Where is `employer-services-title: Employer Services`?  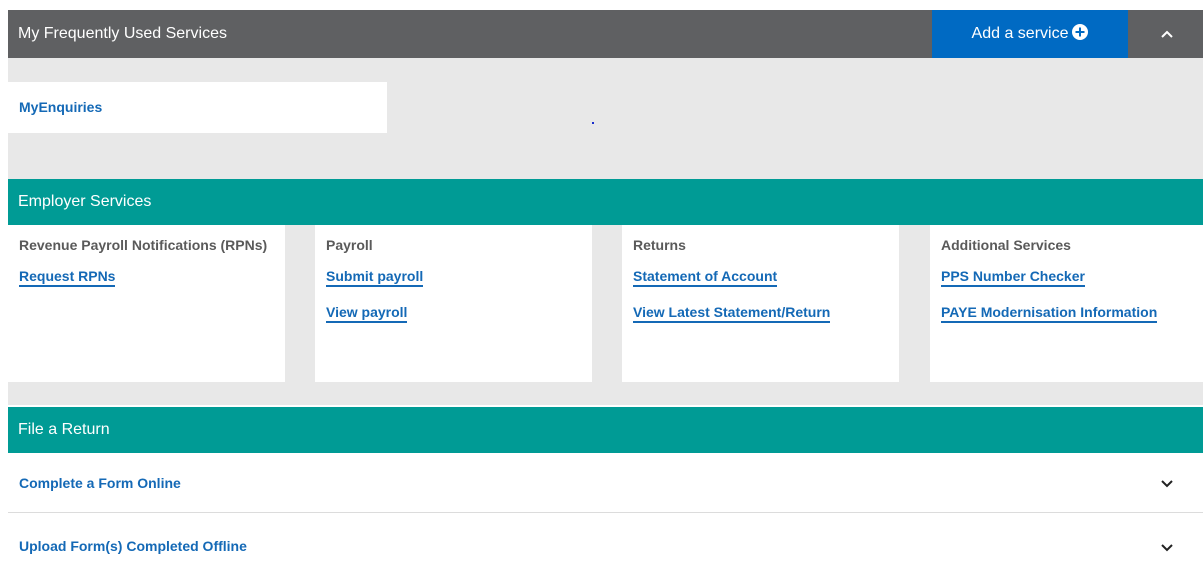
employer-services-title: Employer Services is located at coordinates (85, 201).